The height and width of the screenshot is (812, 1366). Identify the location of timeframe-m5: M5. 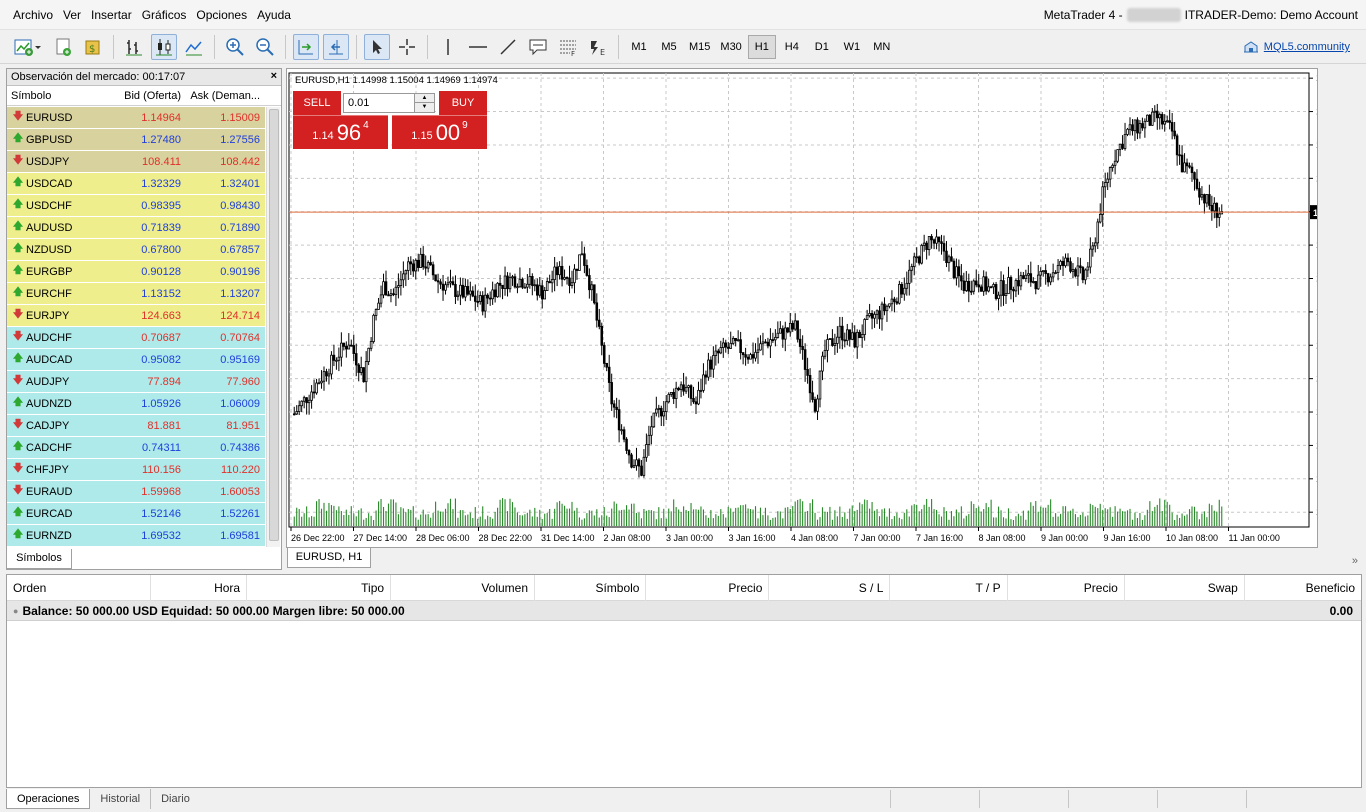
(669, 47).